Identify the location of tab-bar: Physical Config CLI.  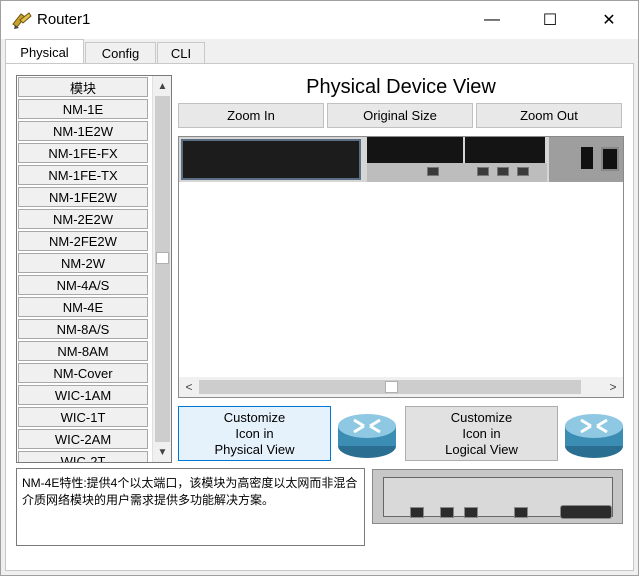
(319, 51).